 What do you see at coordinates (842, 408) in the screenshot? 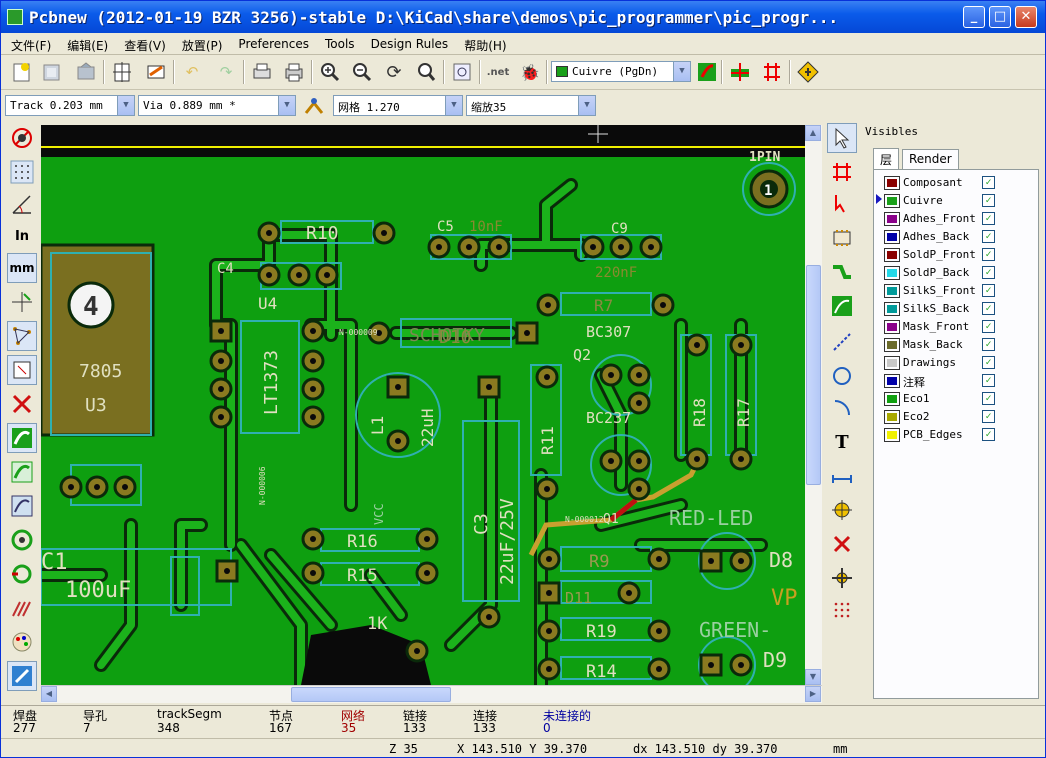
I see `add-arc-icon` at bounding box center [842, 408].